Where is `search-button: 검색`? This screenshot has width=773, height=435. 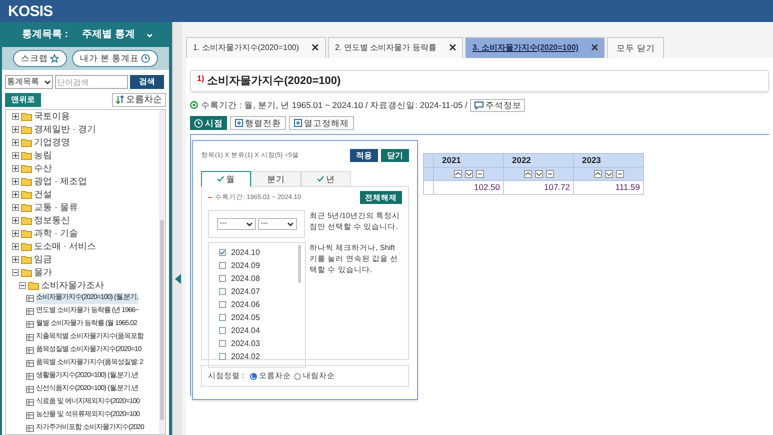 search-button: 검색 is located at coordinates (147, 82).